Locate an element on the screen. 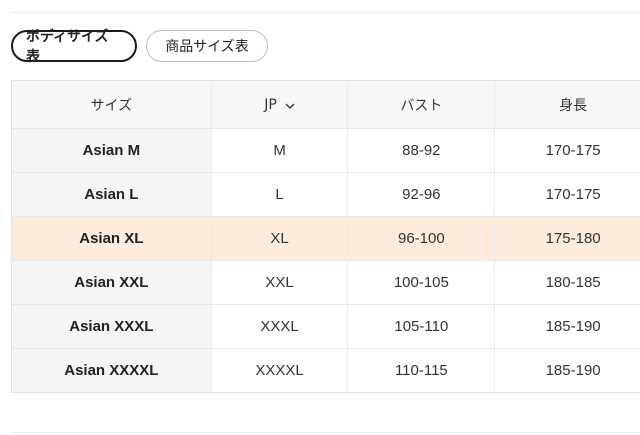 This screenshot has width=640, height=435. table-row-highlighted: Asian XL XL 96-100 175-180 is located at coordinates (326, 238).